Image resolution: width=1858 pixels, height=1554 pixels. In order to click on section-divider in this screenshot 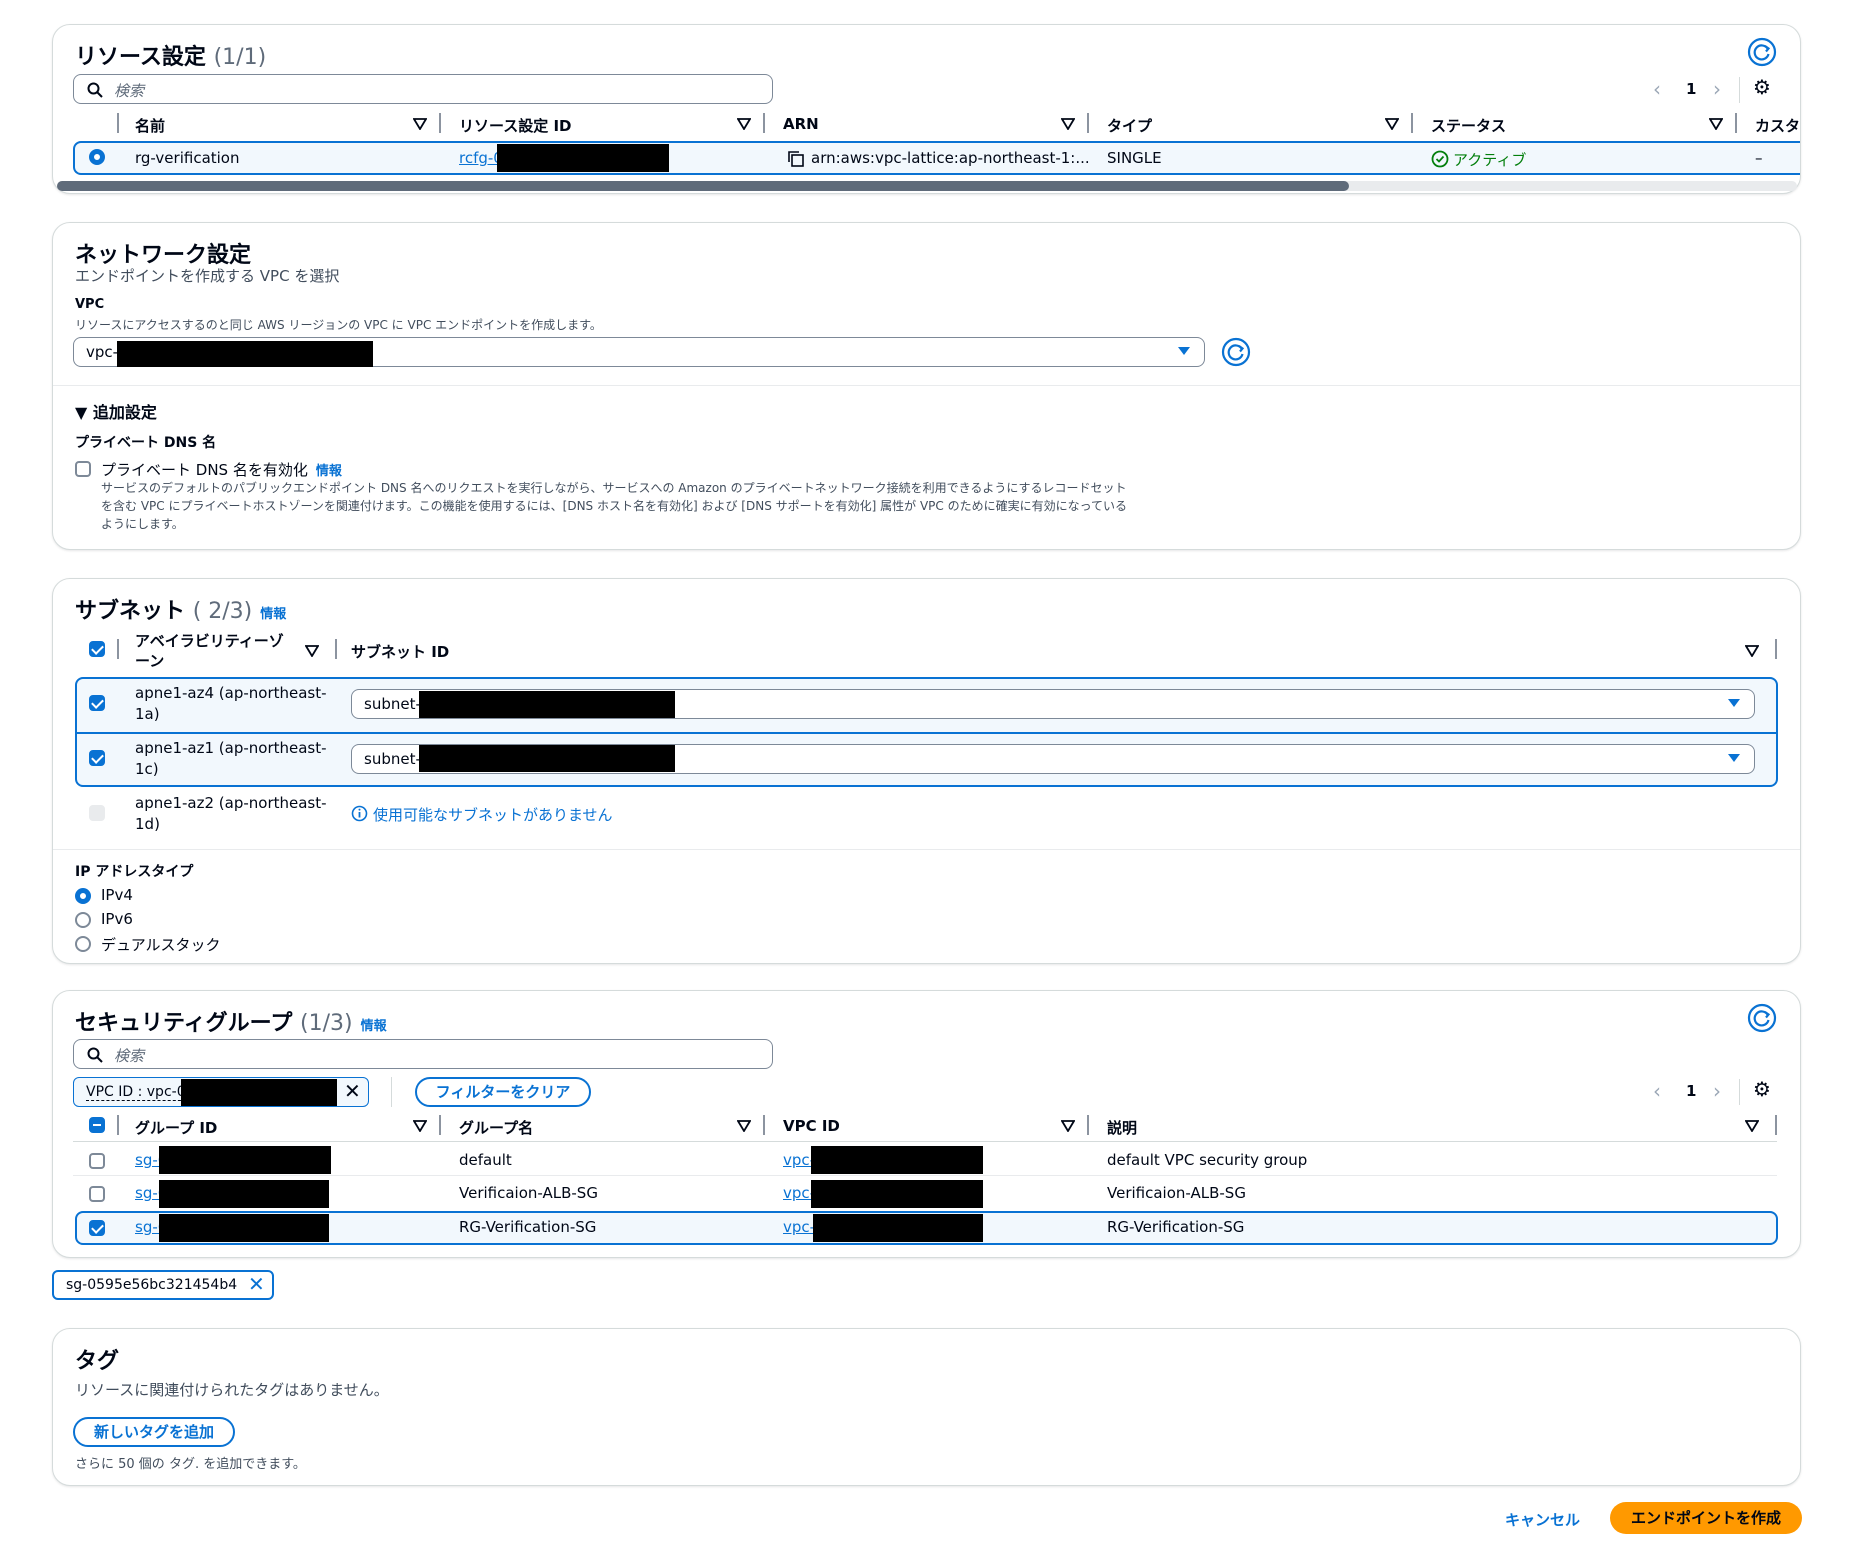, I will do `click(926, 385)`.